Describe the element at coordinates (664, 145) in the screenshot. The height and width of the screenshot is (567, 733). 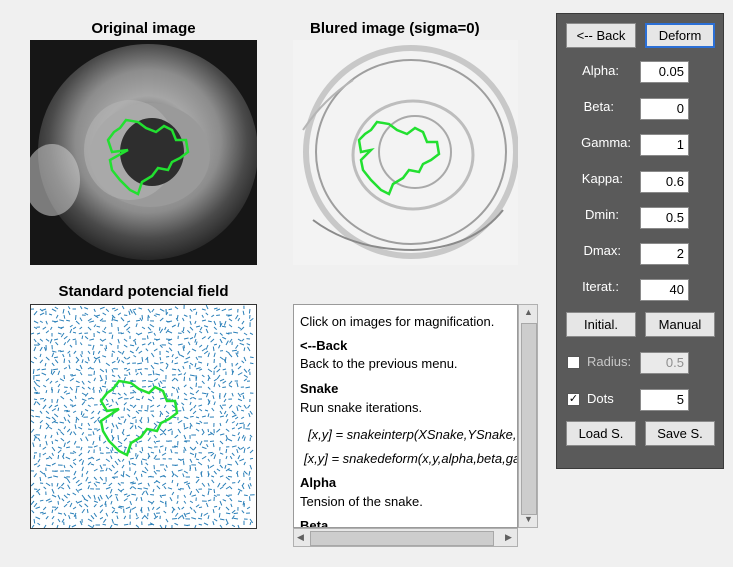
I see `gamma-field: 1` at that location.